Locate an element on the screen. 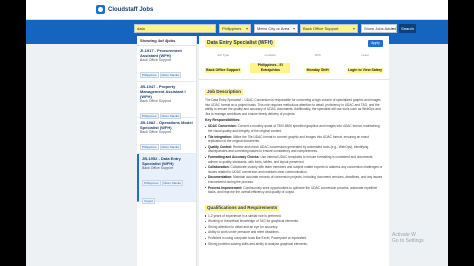  responsibility-lead: Formatting and Accuracy Checks: is located at coordinates (234, 156).